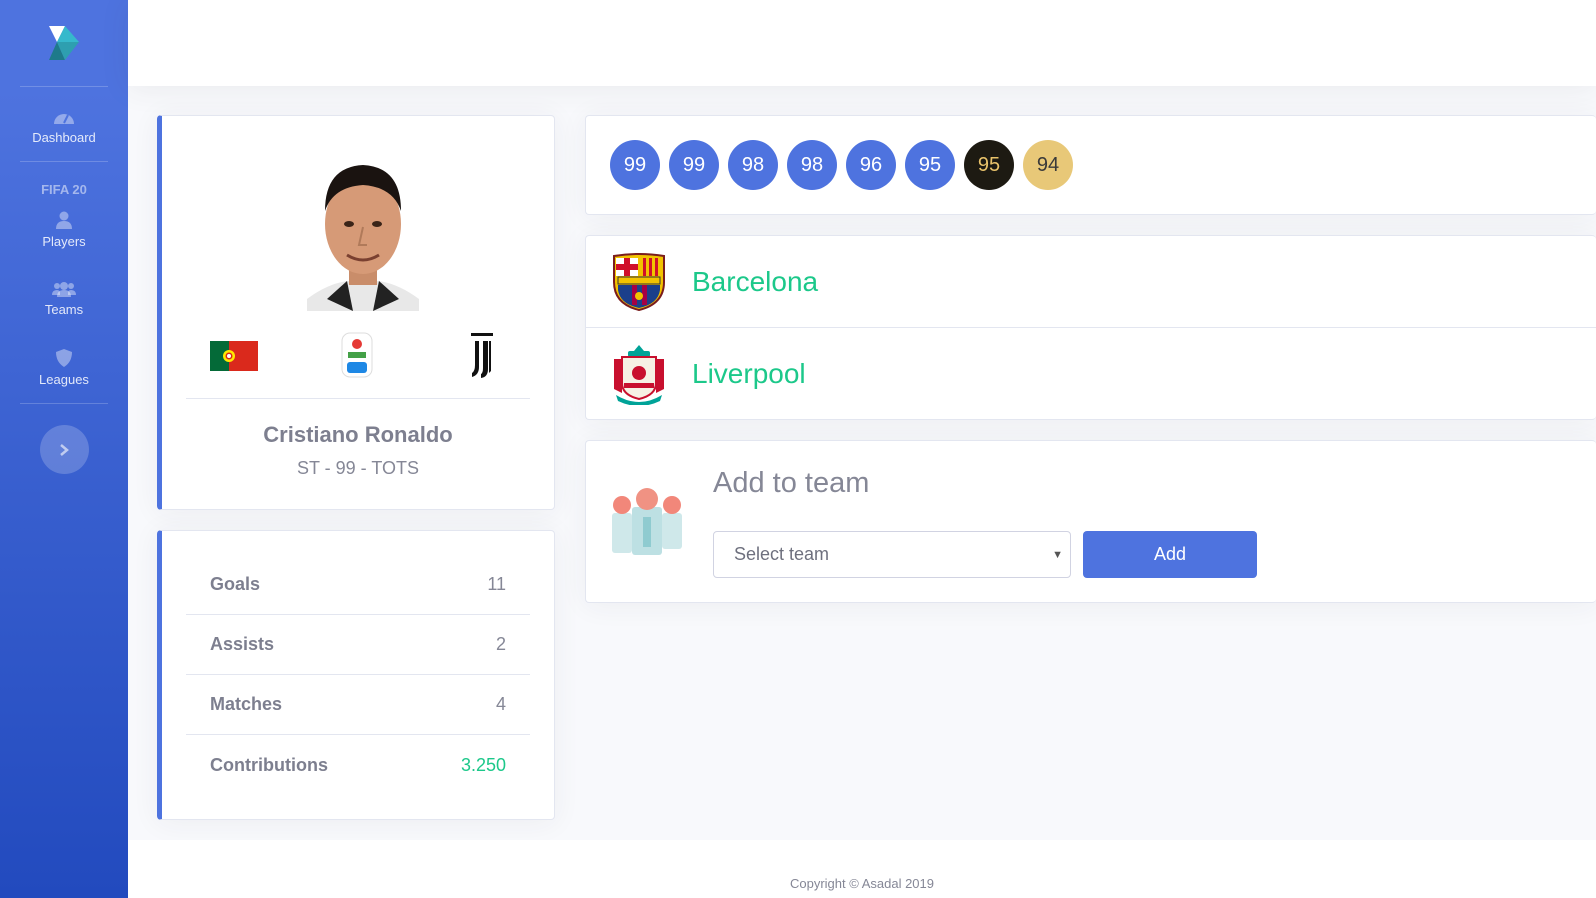 Image resolution: width=1596 pixels, height=898 pixels. I want to click on sidebar-item-label: Teams, so click(64, 309).